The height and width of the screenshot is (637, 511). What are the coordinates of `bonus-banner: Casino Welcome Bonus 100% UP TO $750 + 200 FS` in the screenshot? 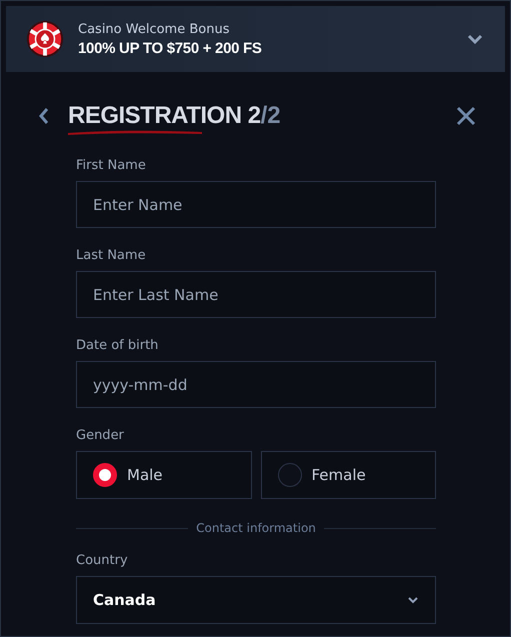 It's located at (255, 39).